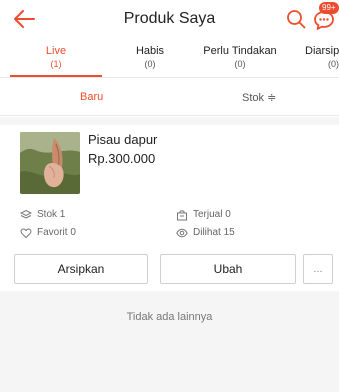 Image resolution: width=339 pixels, height=392 pixels. I want to click on product-thumbnail, so click(50, 163).